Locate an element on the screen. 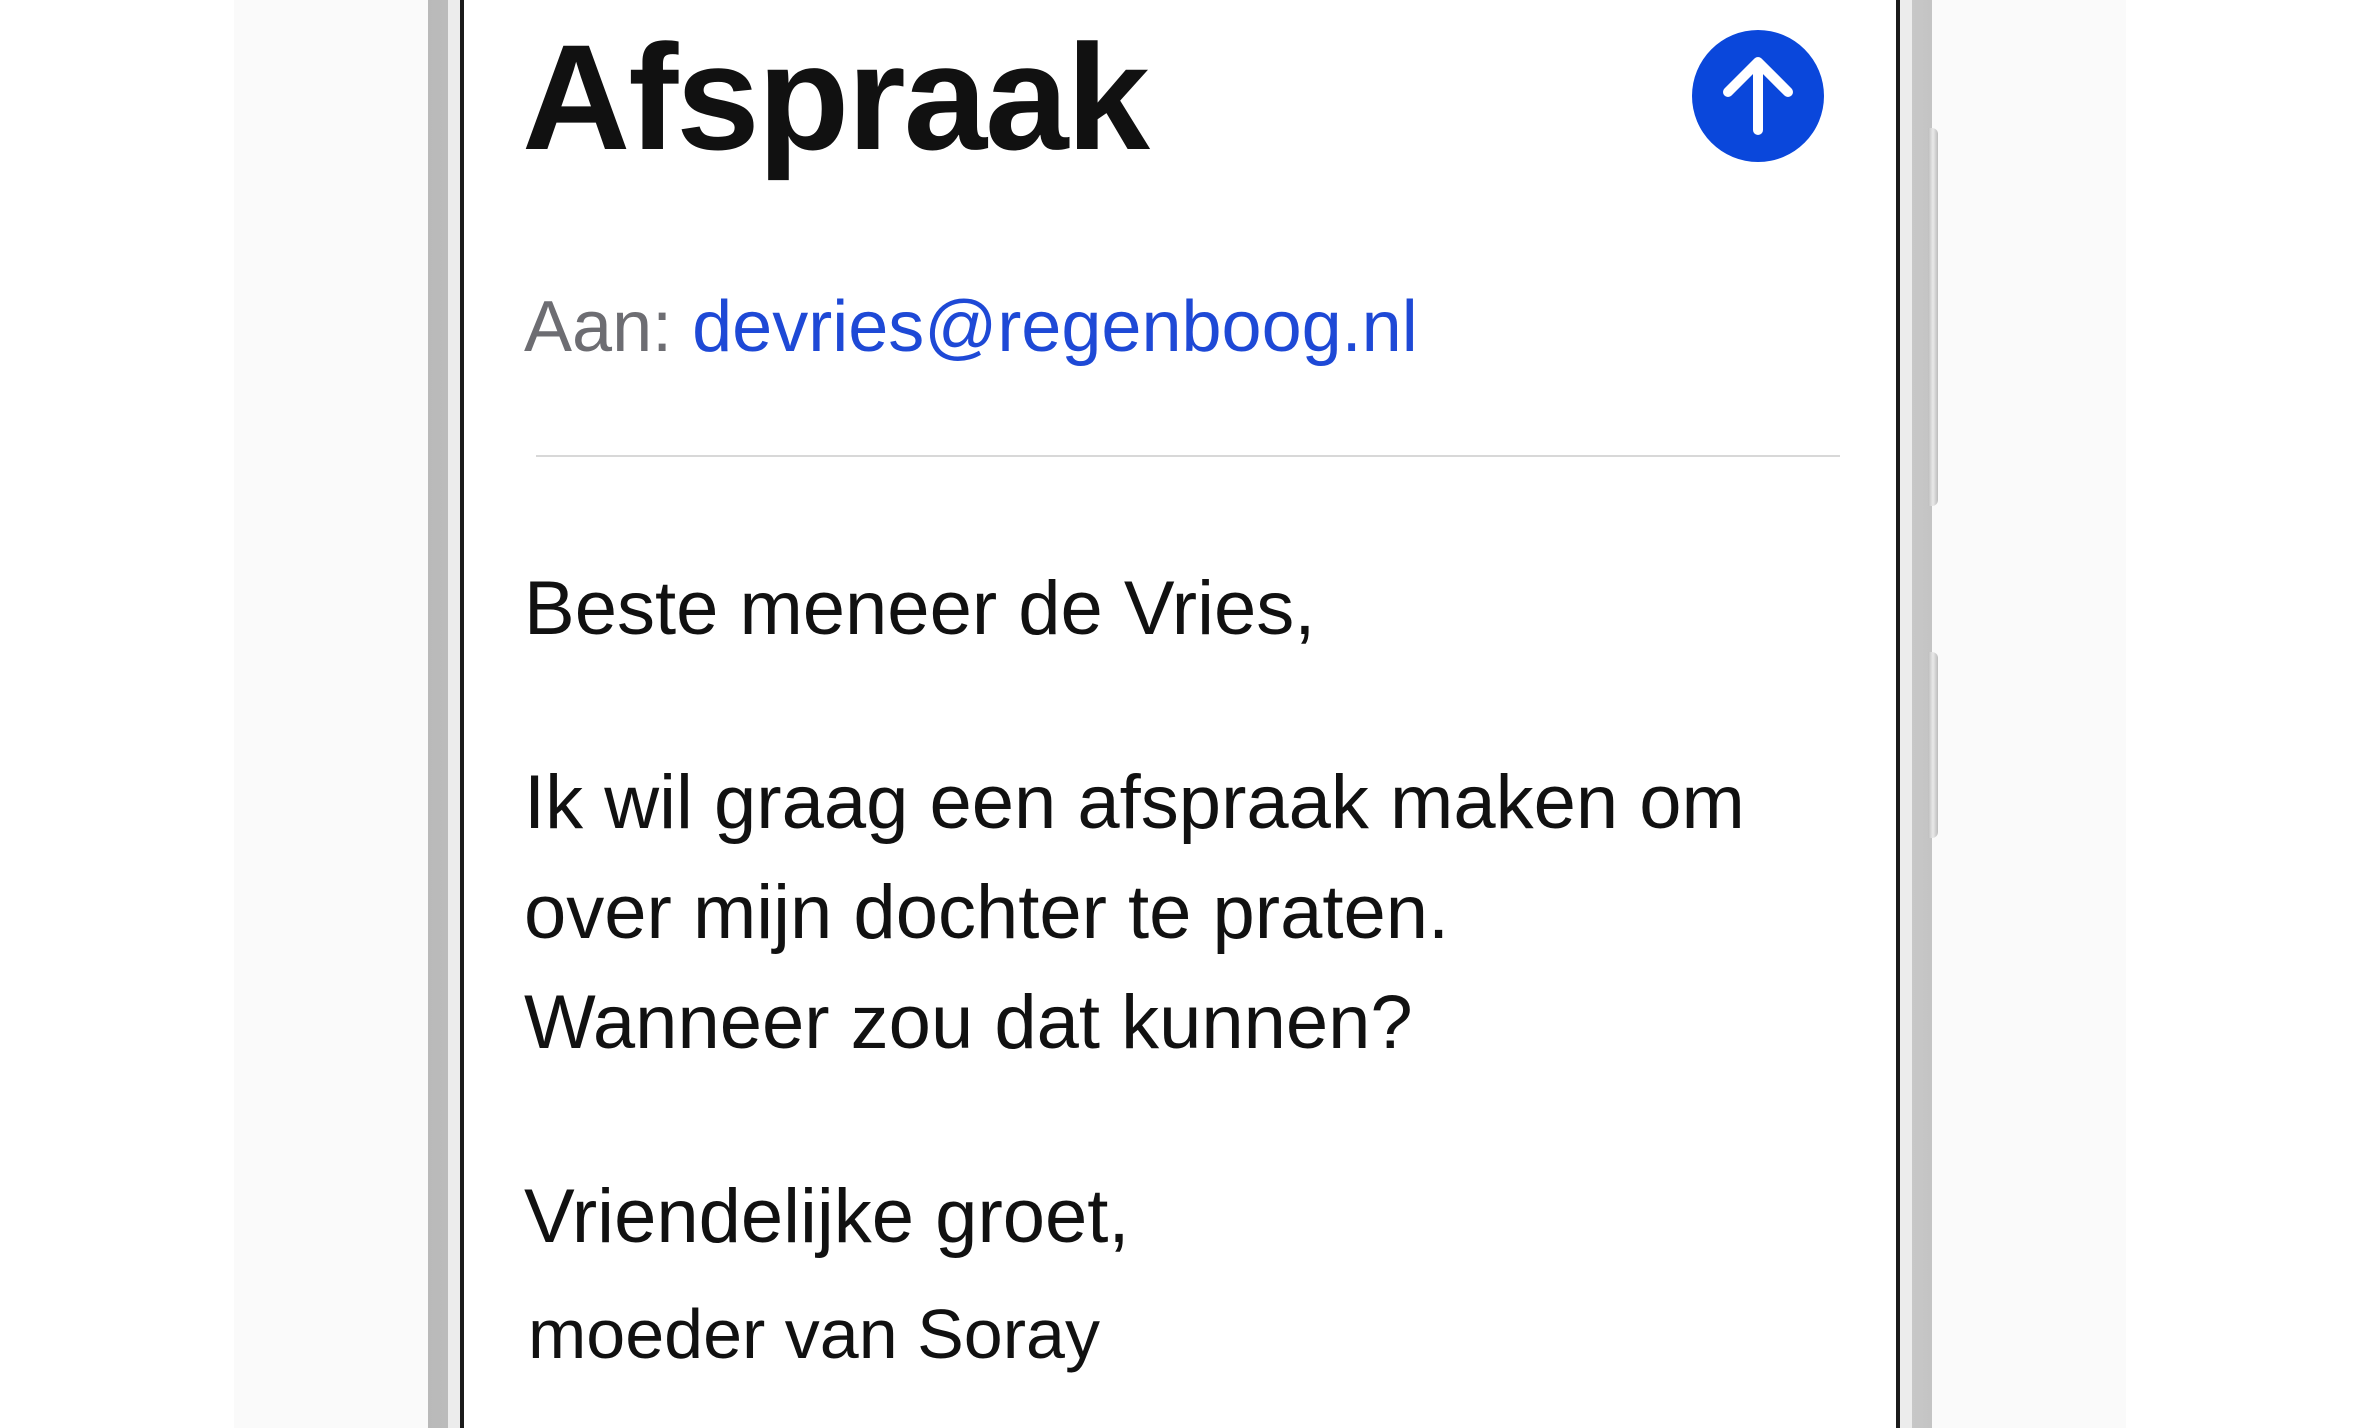  recipient-label: Aan: is located at coordinates (598, 327).